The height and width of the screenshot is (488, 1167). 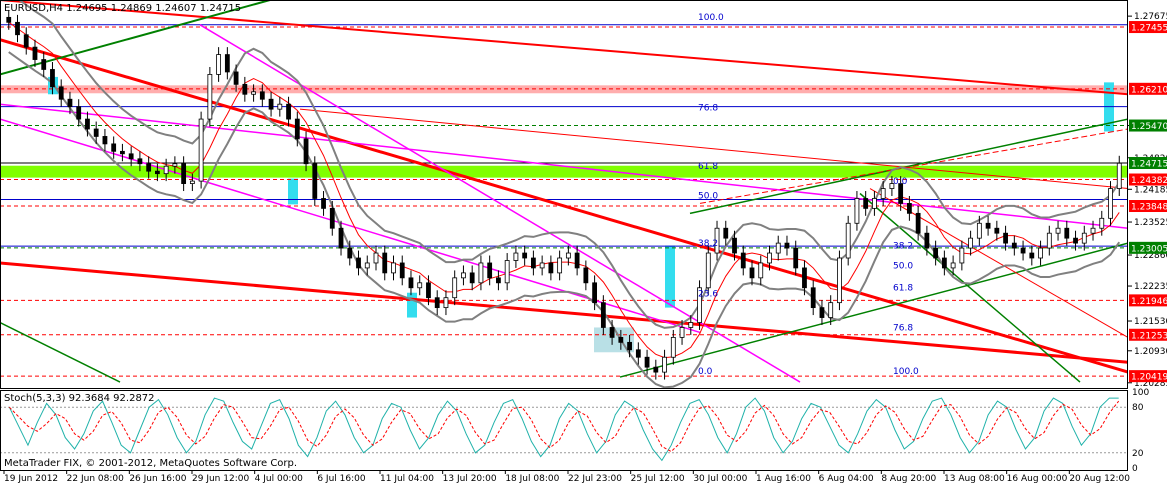 I want to click on time-tick-label: 4 Jul 00:00, so click(x=279, y=479).